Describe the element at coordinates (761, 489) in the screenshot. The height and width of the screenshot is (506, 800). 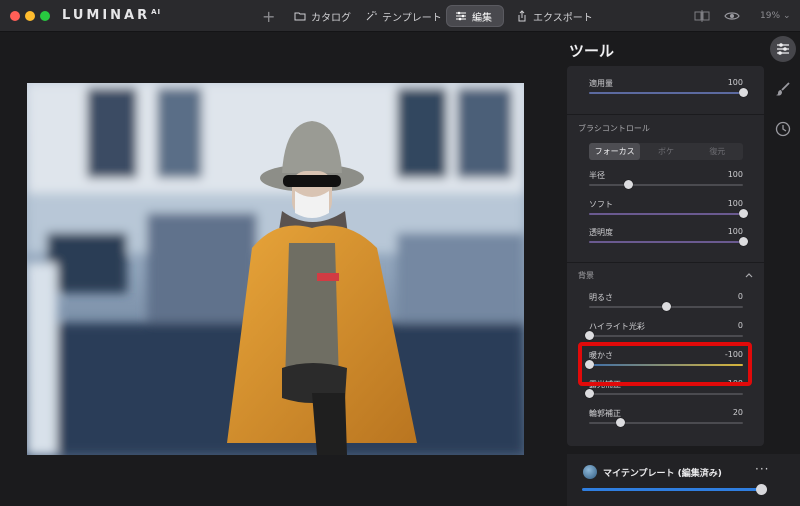
I see `template-amount-knob` at that location.